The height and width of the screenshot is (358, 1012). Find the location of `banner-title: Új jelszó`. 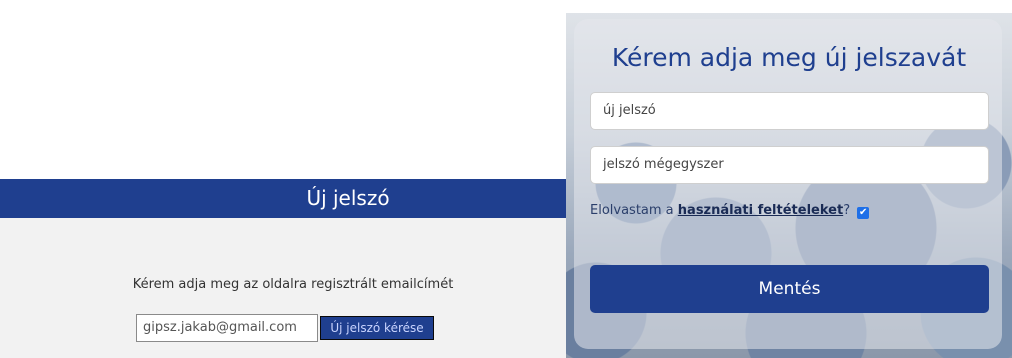

banner-title: Új jelszó is located at coordinates (283, 198).